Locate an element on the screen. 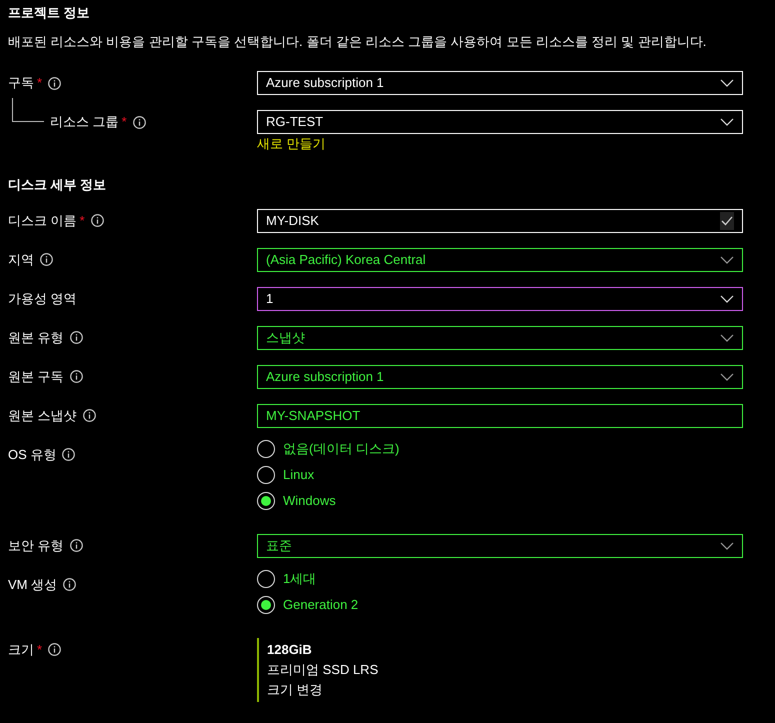  change-size-link: 크기 변경 is located at coordinates (505, 690).